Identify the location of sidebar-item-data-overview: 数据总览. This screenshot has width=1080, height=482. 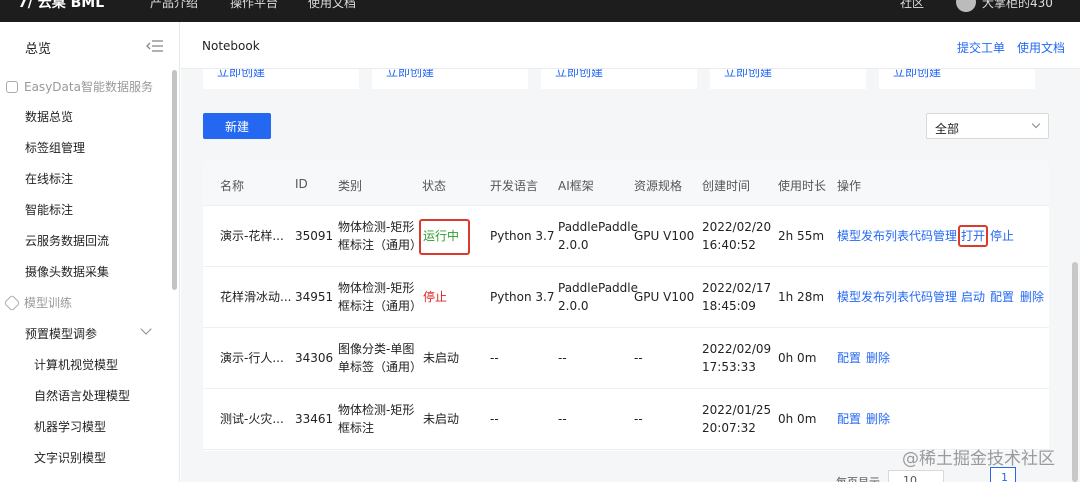
(49, 116).